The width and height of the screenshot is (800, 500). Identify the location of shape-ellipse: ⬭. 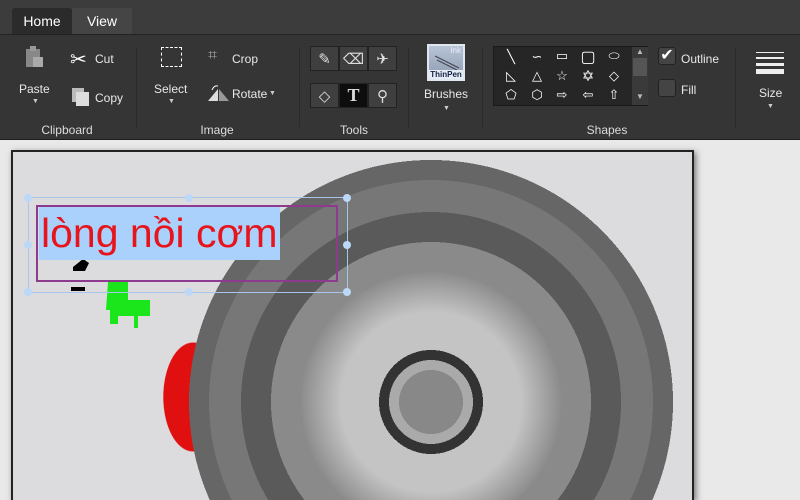
(614, 56).